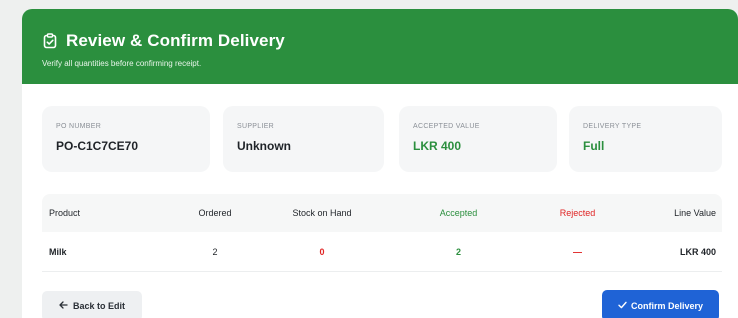 The height and width of the screenshot is (318, 738). I want to click on header-stock-on-hand: Stock on Hand, so click(322, 213).